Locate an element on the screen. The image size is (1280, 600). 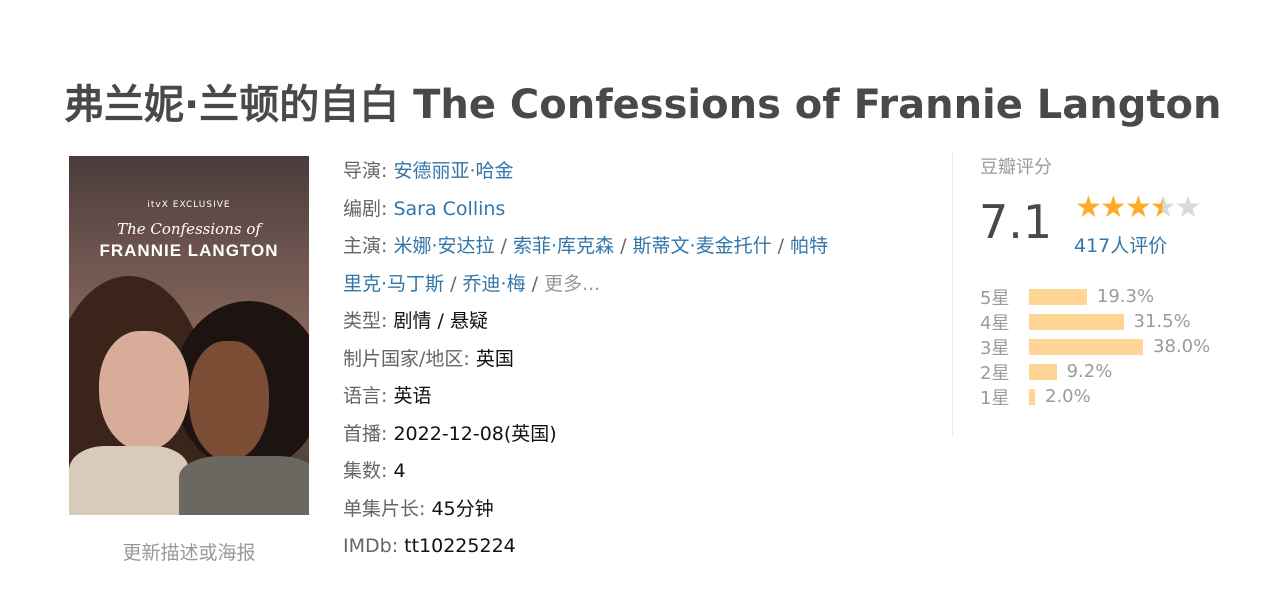
genre-label: 类型 is located at coordinates (362, 321).